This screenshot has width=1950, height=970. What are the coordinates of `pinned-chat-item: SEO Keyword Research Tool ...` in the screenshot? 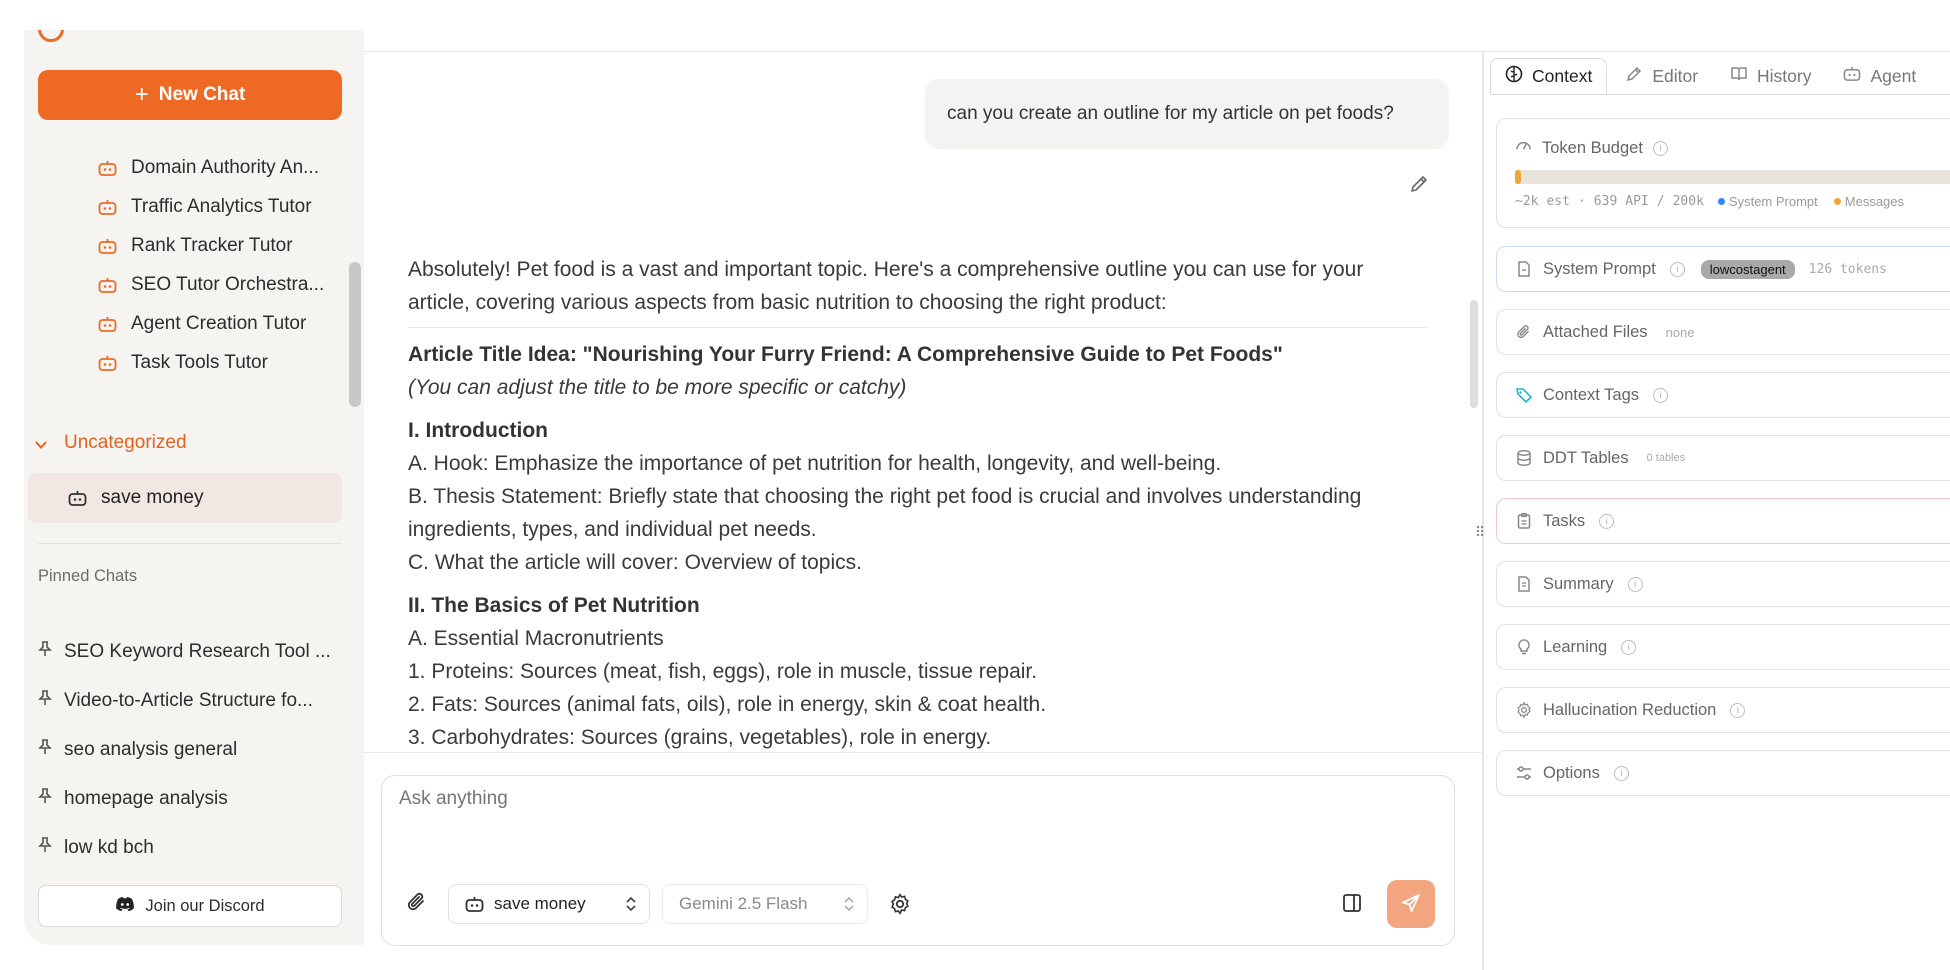 It's located at (190, 652).